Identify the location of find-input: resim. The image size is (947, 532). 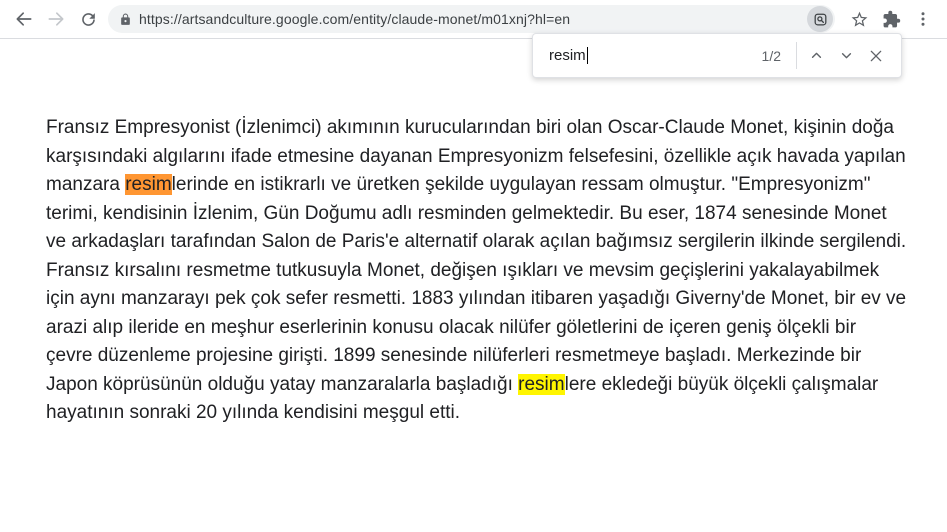
(569, 55).